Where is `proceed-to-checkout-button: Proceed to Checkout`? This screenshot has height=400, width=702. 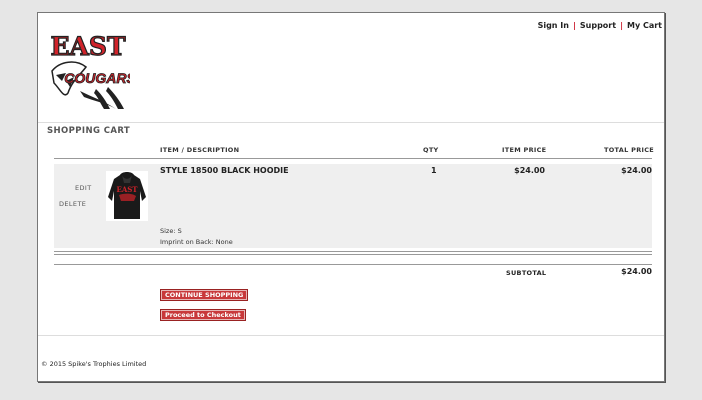
proceed-to-checkout-button: Proceed to Checkout is located at coordinates (203, 315).